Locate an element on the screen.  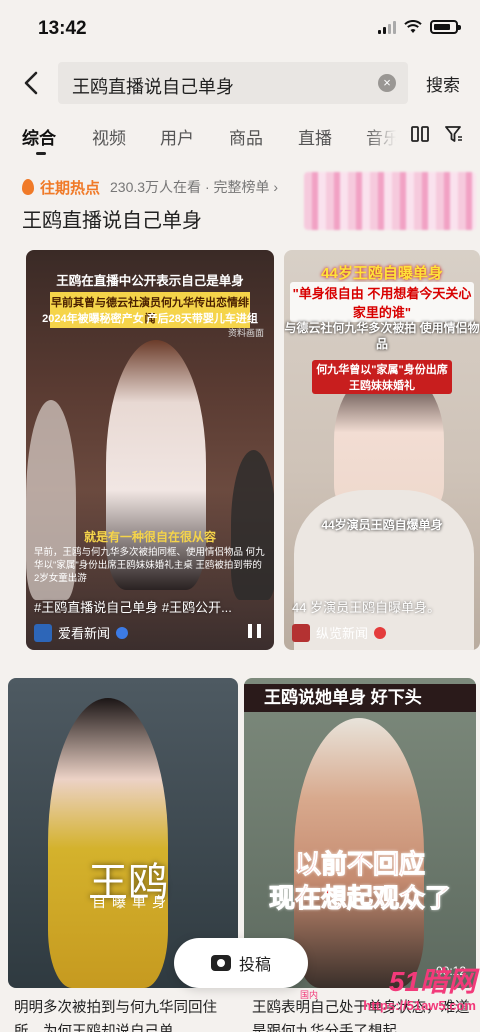
source-name: 爱看新闻 is located at coordinates (84, 633).